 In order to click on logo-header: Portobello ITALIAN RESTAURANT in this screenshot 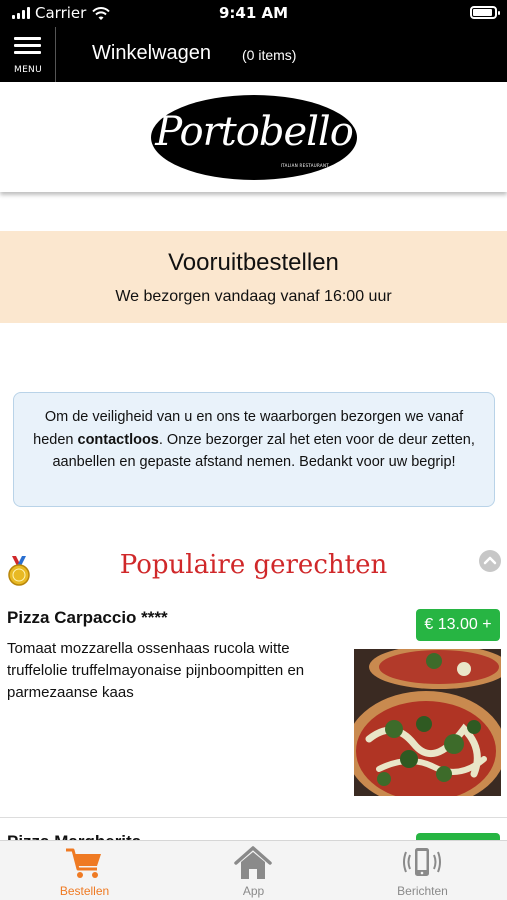, I will do `click(253, 137)`.